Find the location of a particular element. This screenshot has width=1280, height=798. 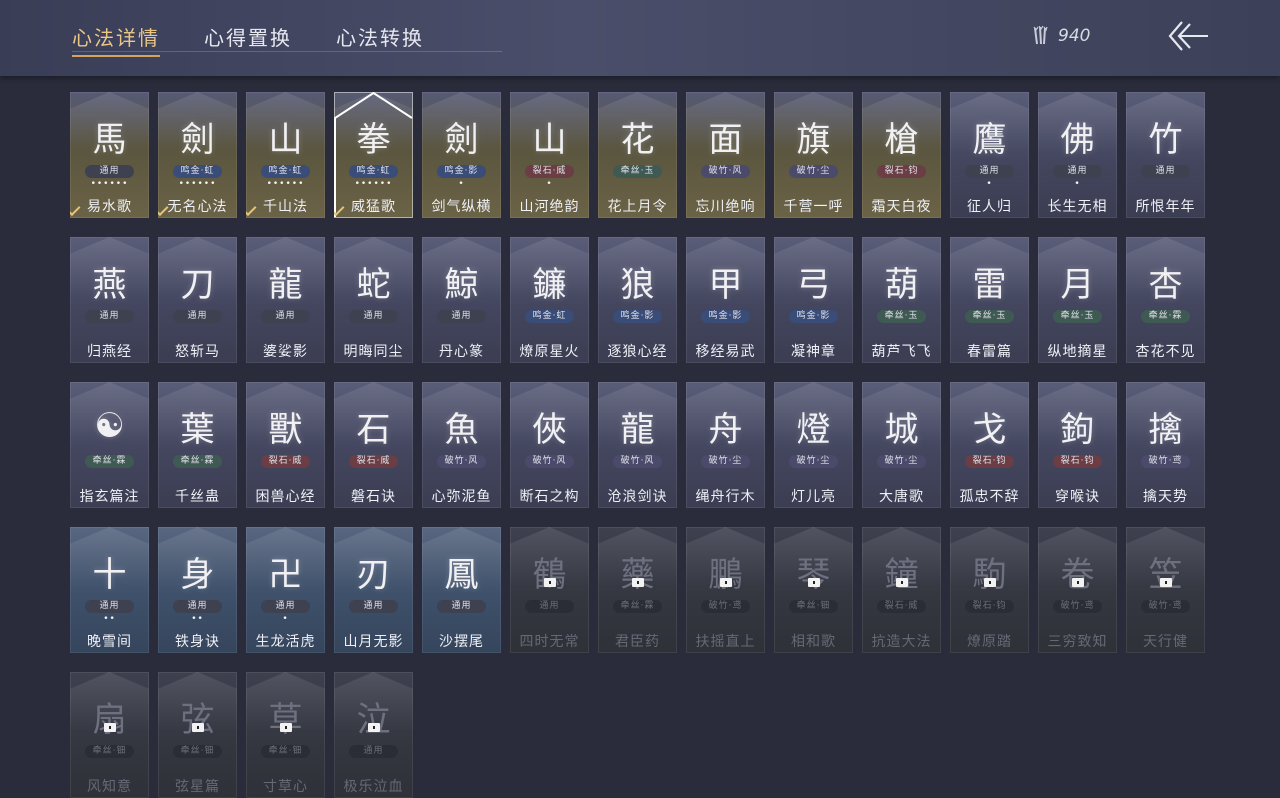

skill-card: 獸裂石·威 困兽心经 is located at coordinates (285, 445).